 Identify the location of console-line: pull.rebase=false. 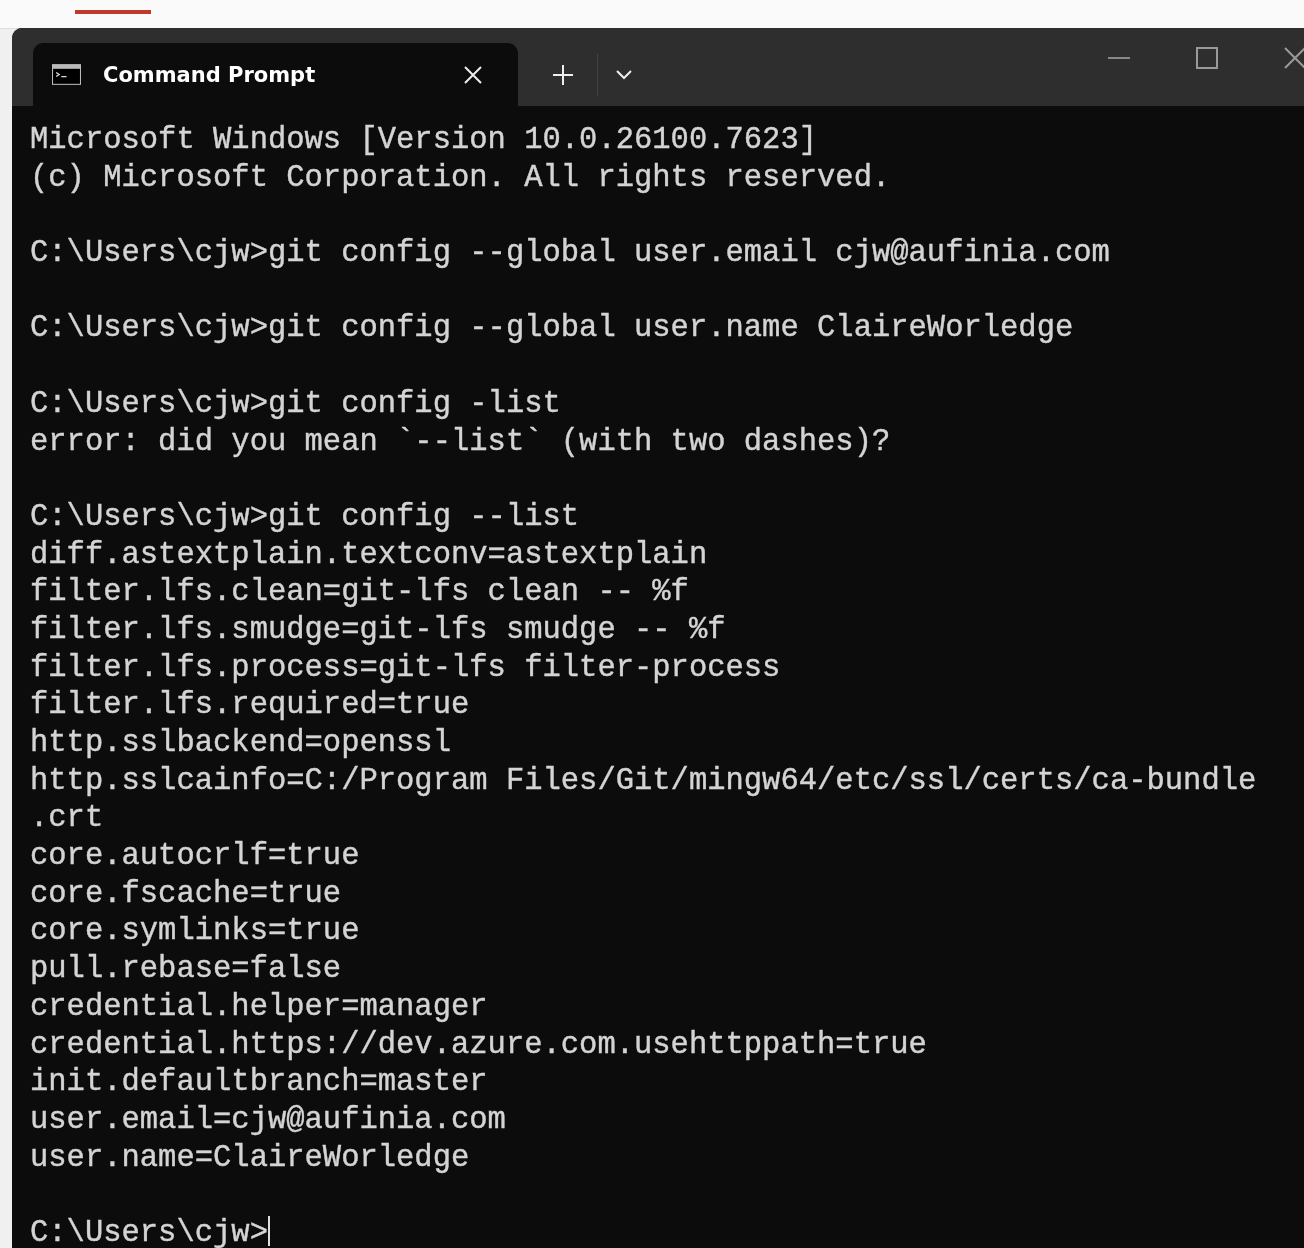
(186, 969).